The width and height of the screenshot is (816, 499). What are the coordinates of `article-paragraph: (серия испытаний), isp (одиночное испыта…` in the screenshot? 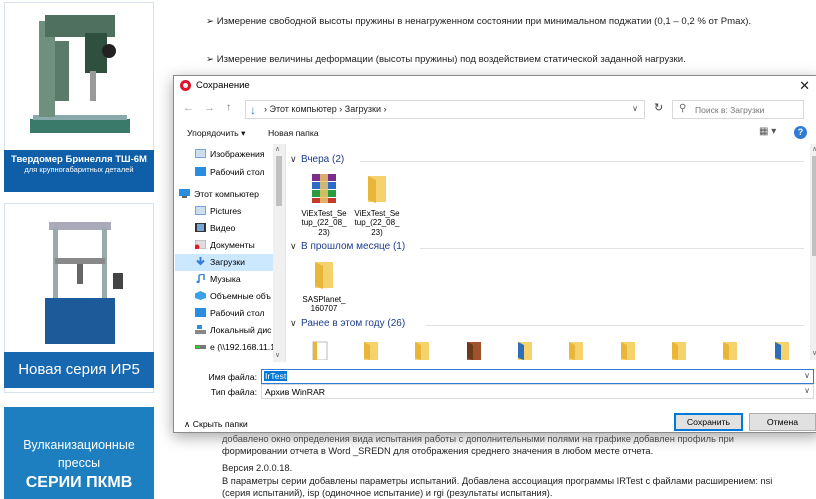 It's located at (387, 493).